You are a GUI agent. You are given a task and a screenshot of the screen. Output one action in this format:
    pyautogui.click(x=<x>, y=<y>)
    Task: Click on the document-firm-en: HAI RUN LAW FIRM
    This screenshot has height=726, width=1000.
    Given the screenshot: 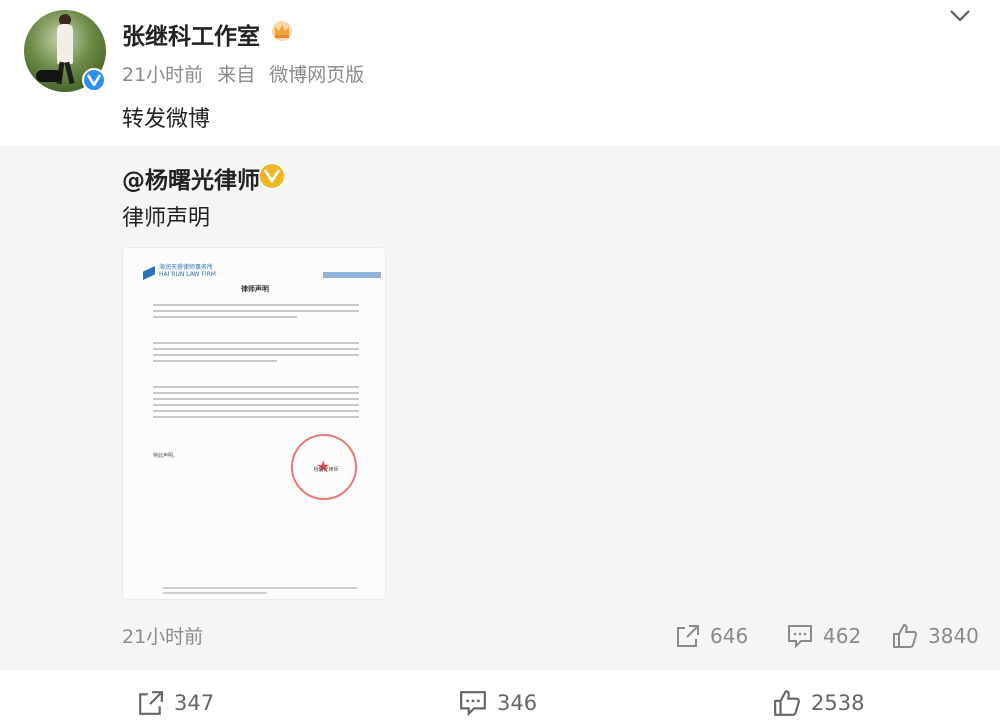 What is the action you would take?
    pyautogui.click(x=187, y=274)
    